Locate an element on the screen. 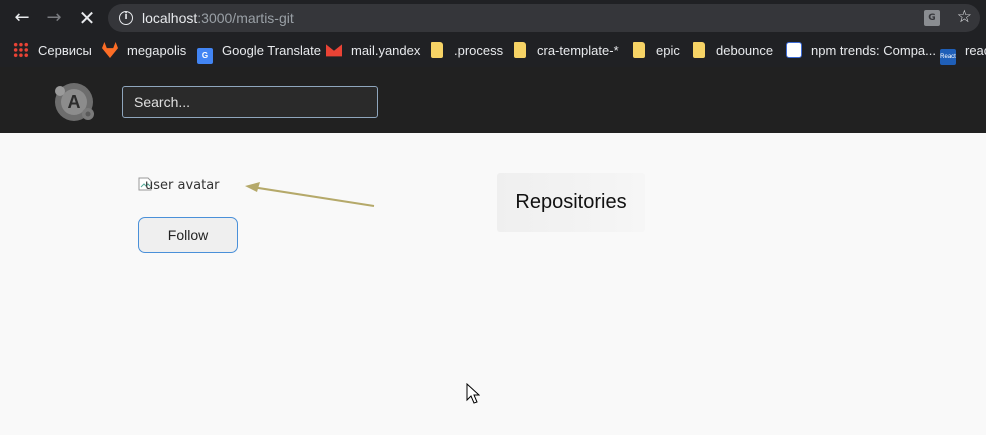  follow-button: Follow is located at coordinates (188, 235).